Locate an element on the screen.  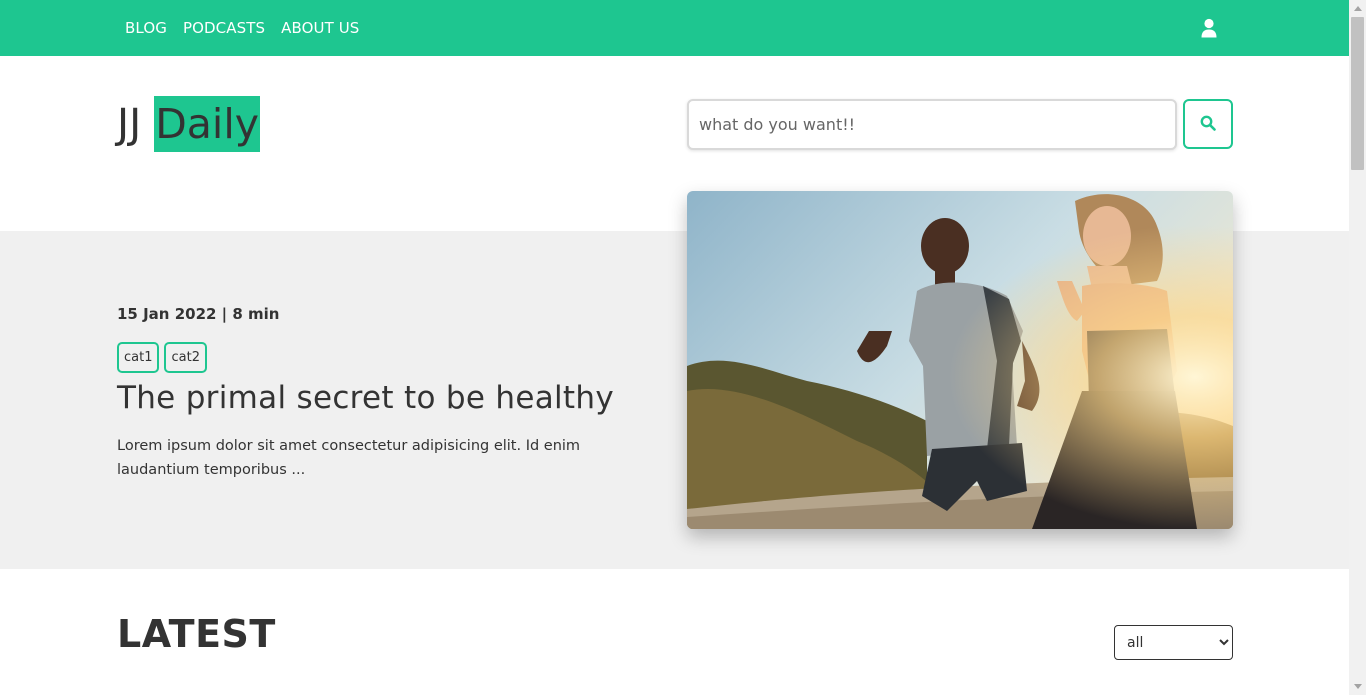
scroll-down-icon is located at coordinates (1357, 686).